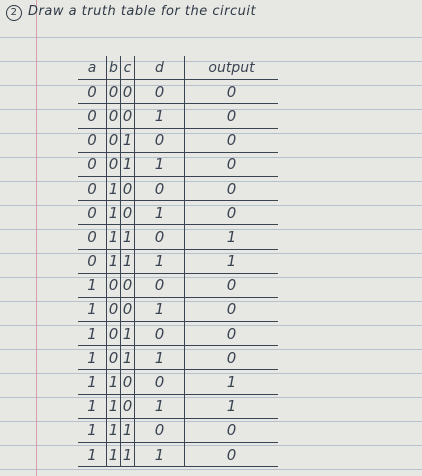  I want to click on question-heading: 2 Draw a truth table for the circuit, so click(131, 12).